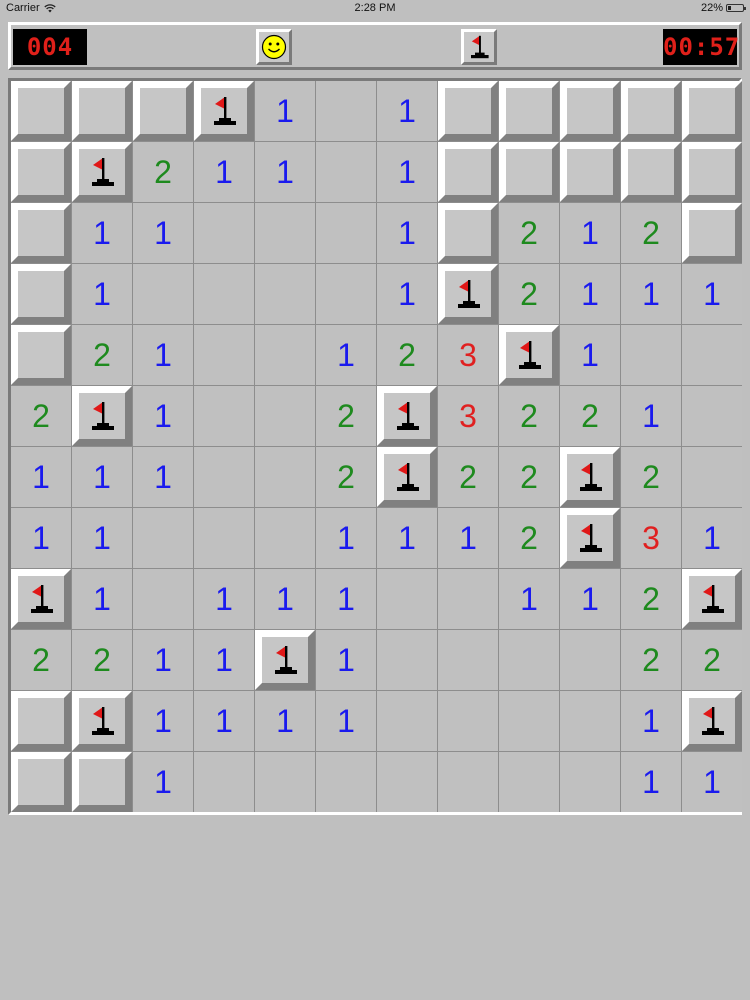  I want to click on flag-mode-button, so click(479, 47).